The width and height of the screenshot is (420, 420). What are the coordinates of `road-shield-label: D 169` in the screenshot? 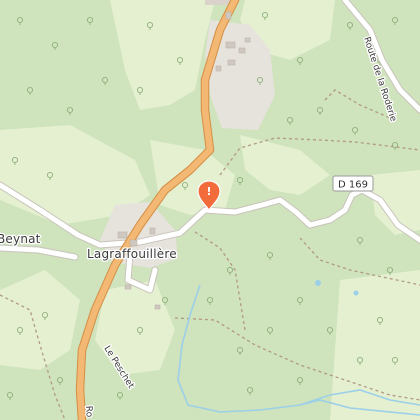 It's located at (353, 185).